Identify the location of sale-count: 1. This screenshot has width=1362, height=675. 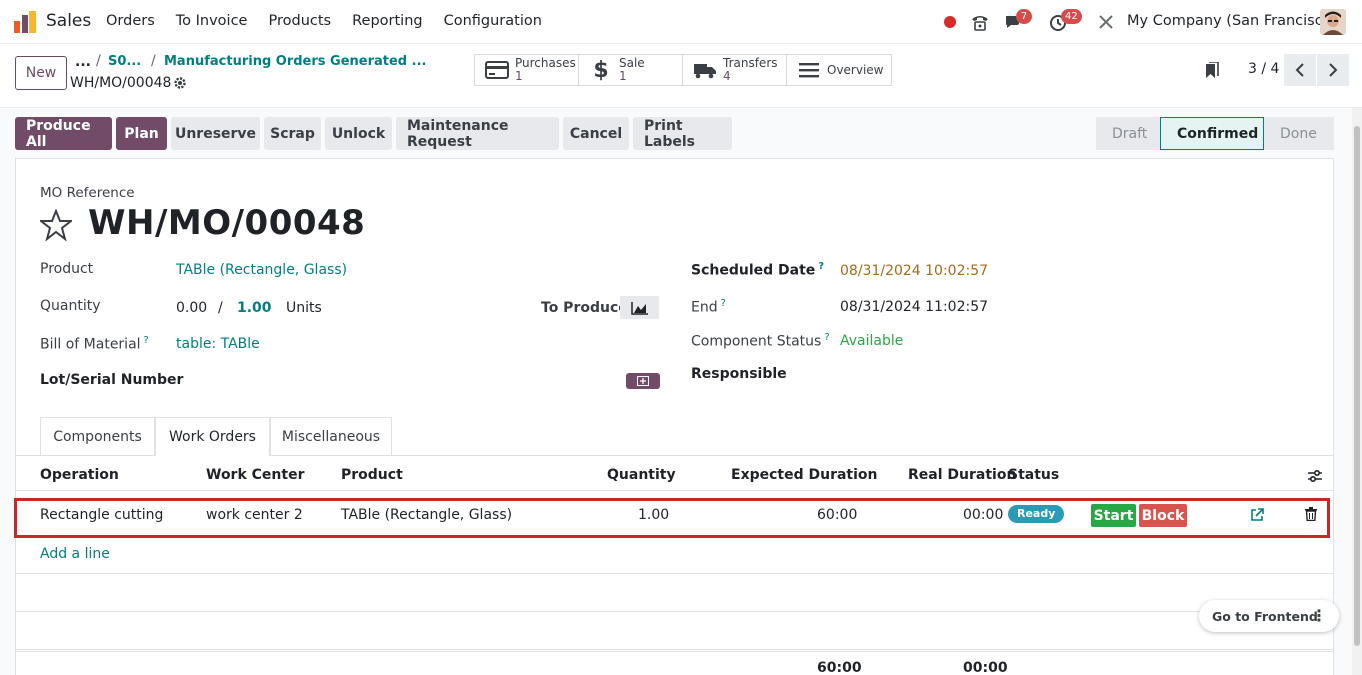
(623, 76).